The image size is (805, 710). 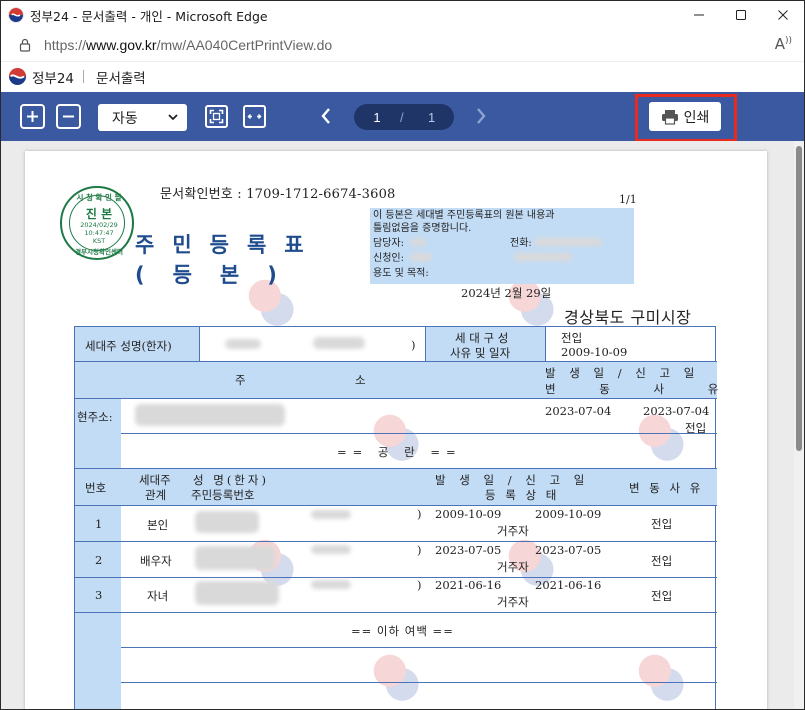 I want to click on cert-purpose-label: 용도 및 목적:, so click(x=401, y=273).